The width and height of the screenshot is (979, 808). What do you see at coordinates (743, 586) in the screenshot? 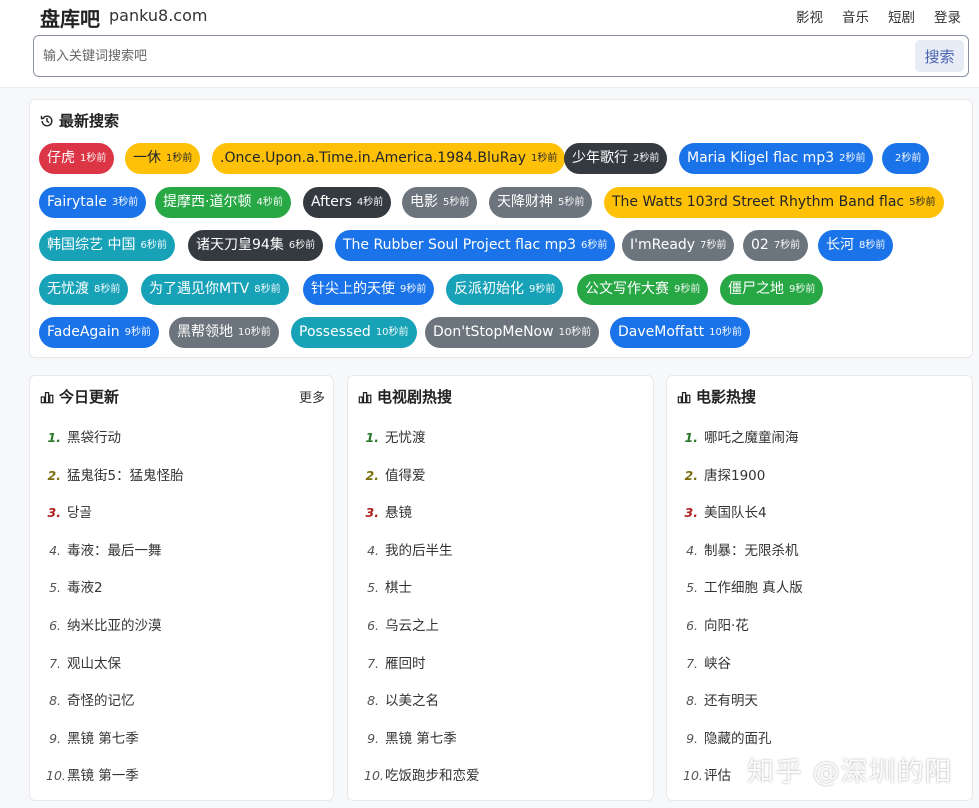
I see `list-item: 5.工作细胞 真人版` at bounding box center [743, 586].